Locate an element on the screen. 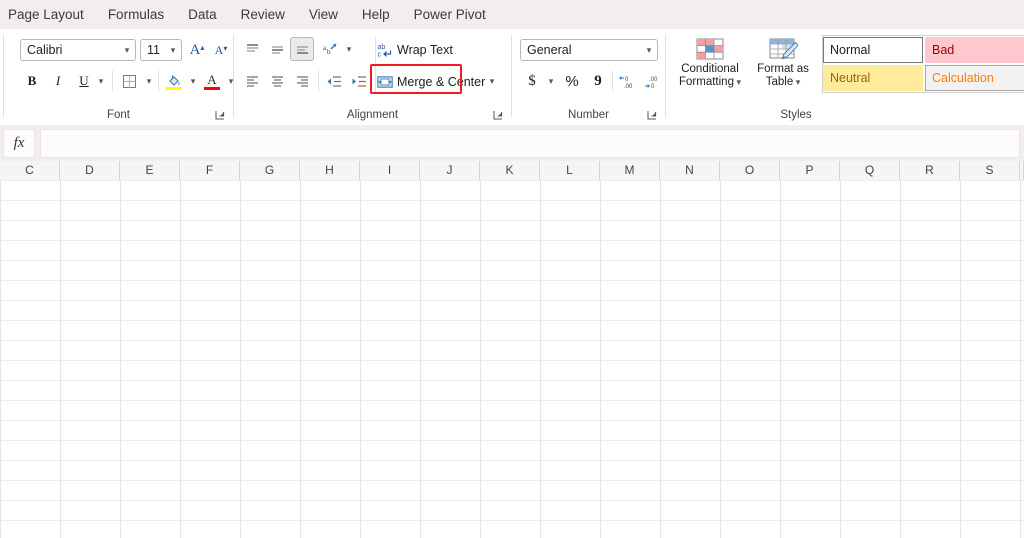 This screenshot has width=1024, height=538. insert-function-button: fx is located at coordinates (19, 143).